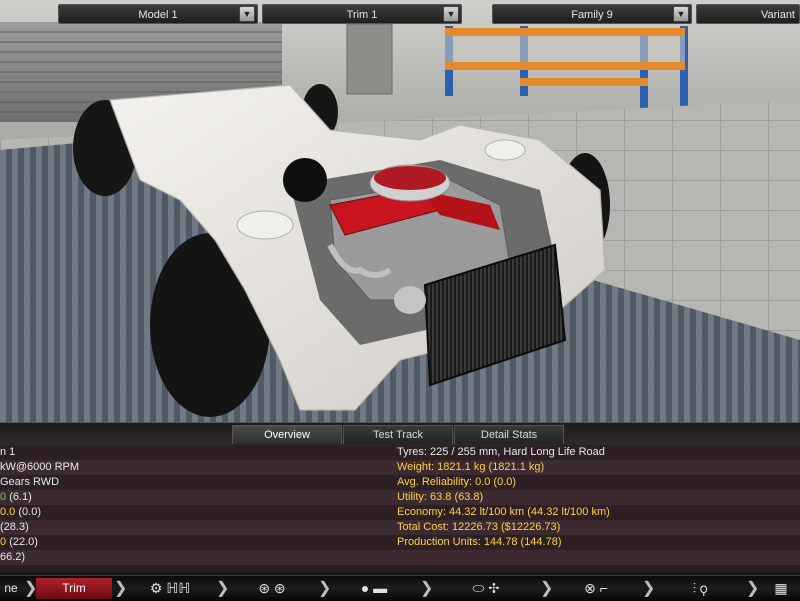 Image resolution: width=800 pixels, height=601 pixels. What do you see at coordinates (30, 482) in the screenshot?
I see `stat-left: Gears RWD` at bounding box center [30, 482].